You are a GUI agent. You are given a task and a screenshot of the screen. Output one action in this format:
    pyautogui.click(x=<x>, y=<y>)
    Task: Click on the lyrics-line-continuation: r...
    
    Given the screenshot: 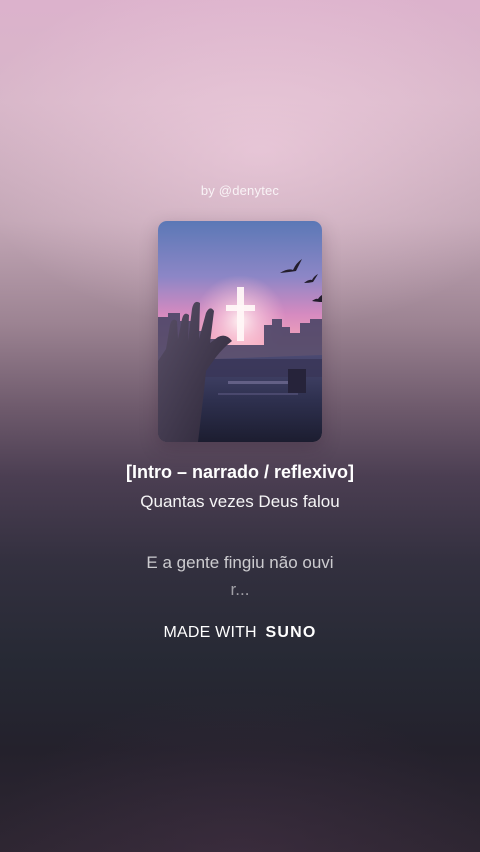 What is the action you would take?
    pyautogui.click(x=240, y=589)
    